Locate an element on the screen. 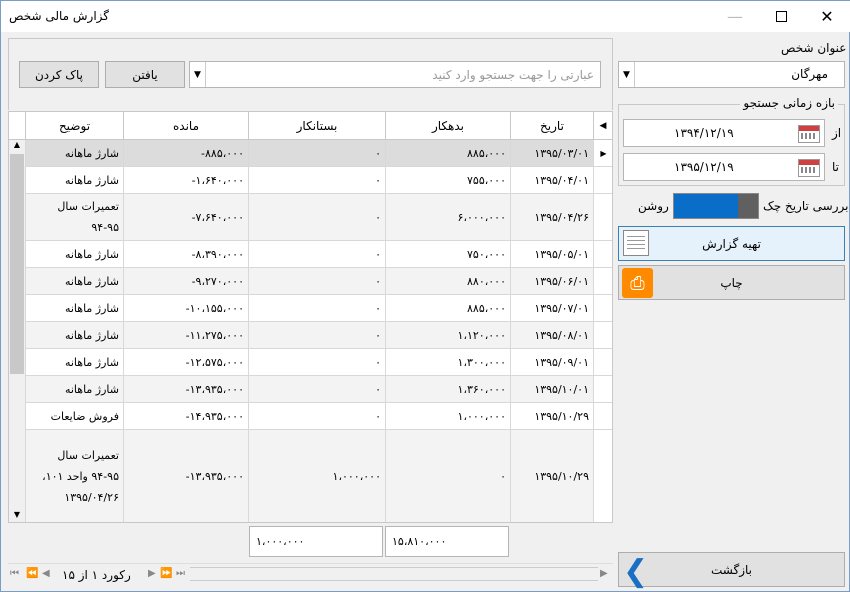 The width and height of the screenshot is (850, 592). search-input: ▼ عبارتی را جهت جستجو وارد کنید is located at coordinates (395, 74).